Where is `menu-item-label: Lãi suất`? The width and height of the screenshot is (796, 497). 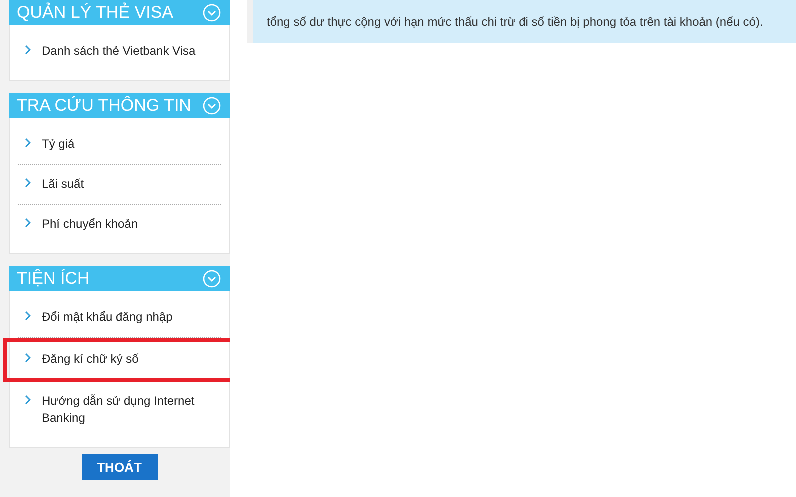 menu-item-label: Lãi suất is located at coordinates (129, 184).